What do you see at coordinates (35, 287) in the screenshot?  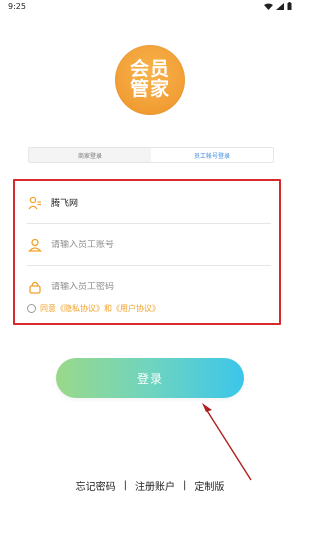 I see `lock-icon` at bounding box center [35, 287].